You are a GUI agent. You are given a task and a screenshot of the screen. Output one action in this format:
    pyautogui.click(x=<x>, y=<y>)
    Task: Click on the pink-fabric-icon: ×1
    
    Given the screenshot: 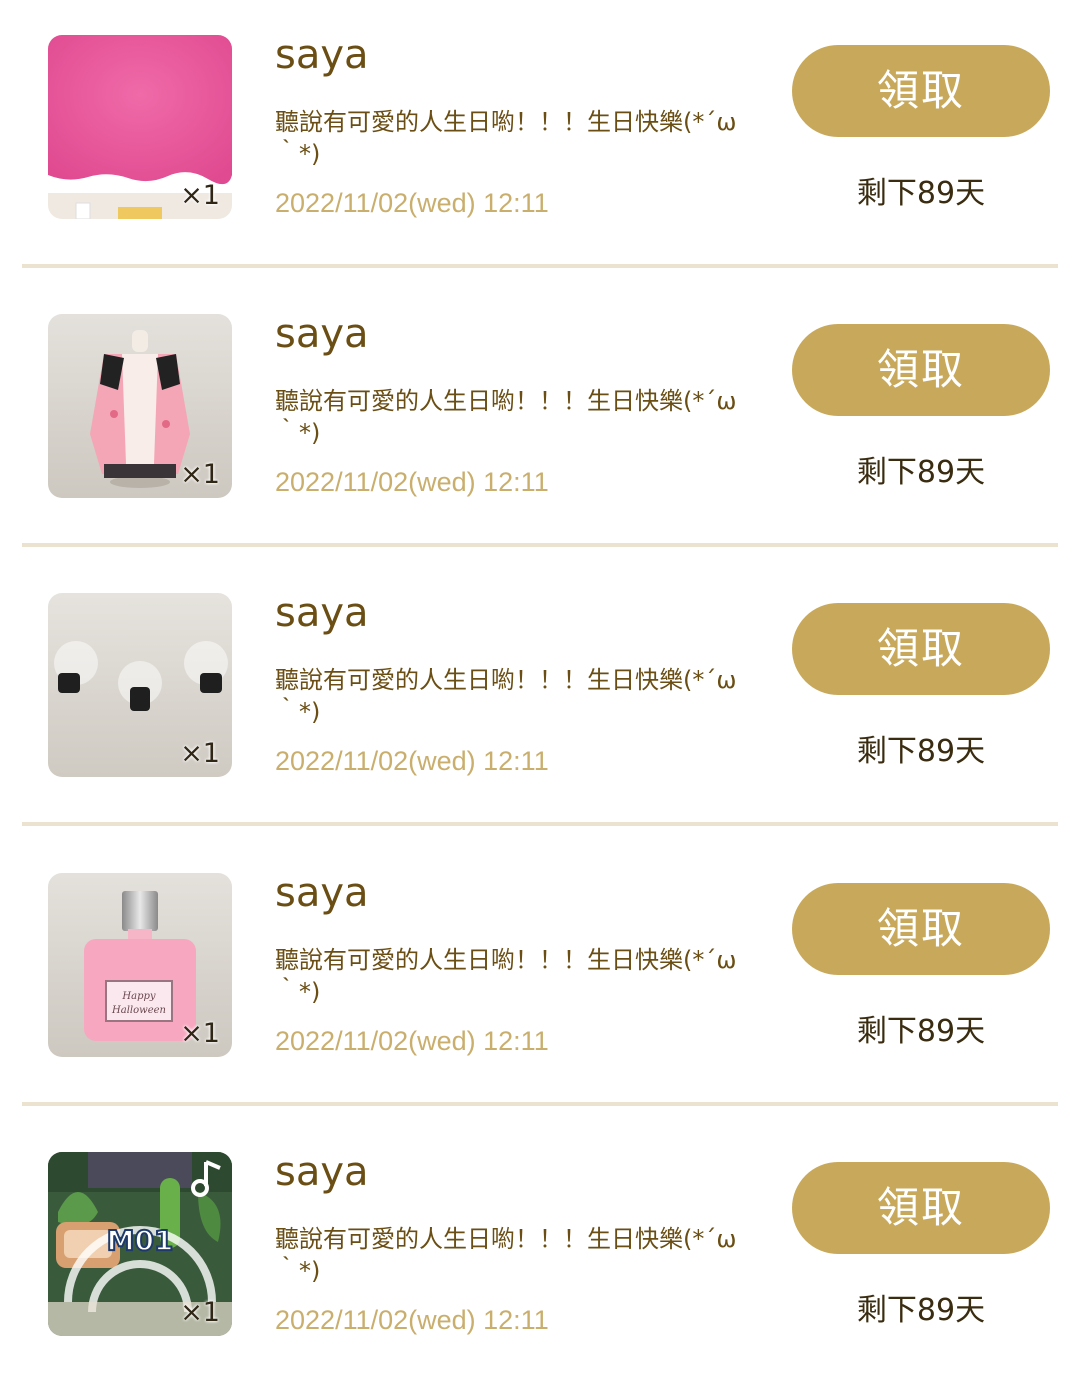 What is the action you would take?
    pyautogui.click(x=140, y=127)
    